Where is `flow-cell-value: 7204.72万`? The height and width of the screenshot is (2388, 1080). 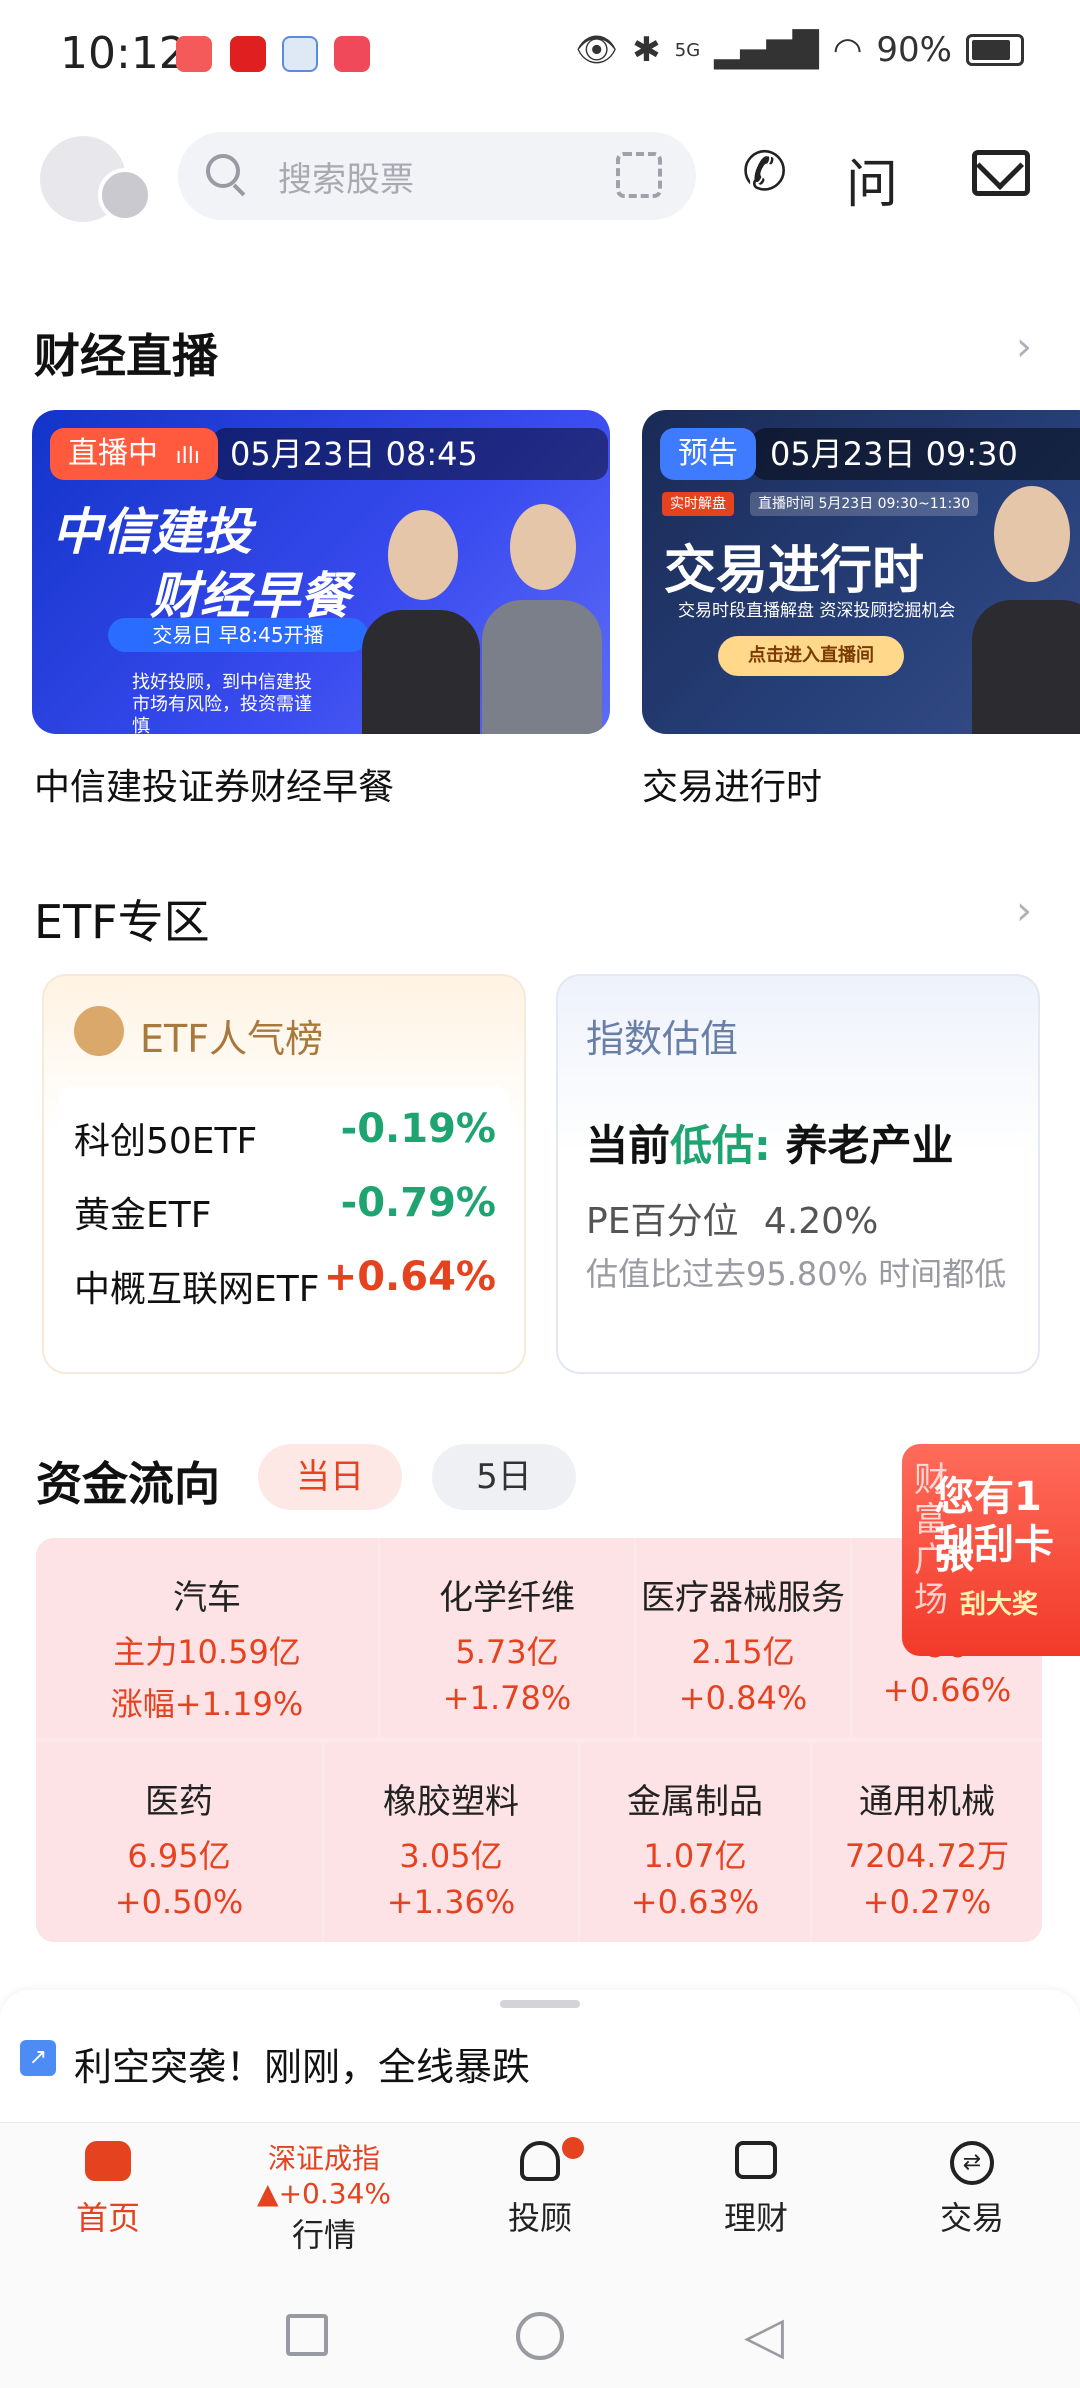 flow-cell-value: 7204.72万 is located at coordinates (927, 1856).